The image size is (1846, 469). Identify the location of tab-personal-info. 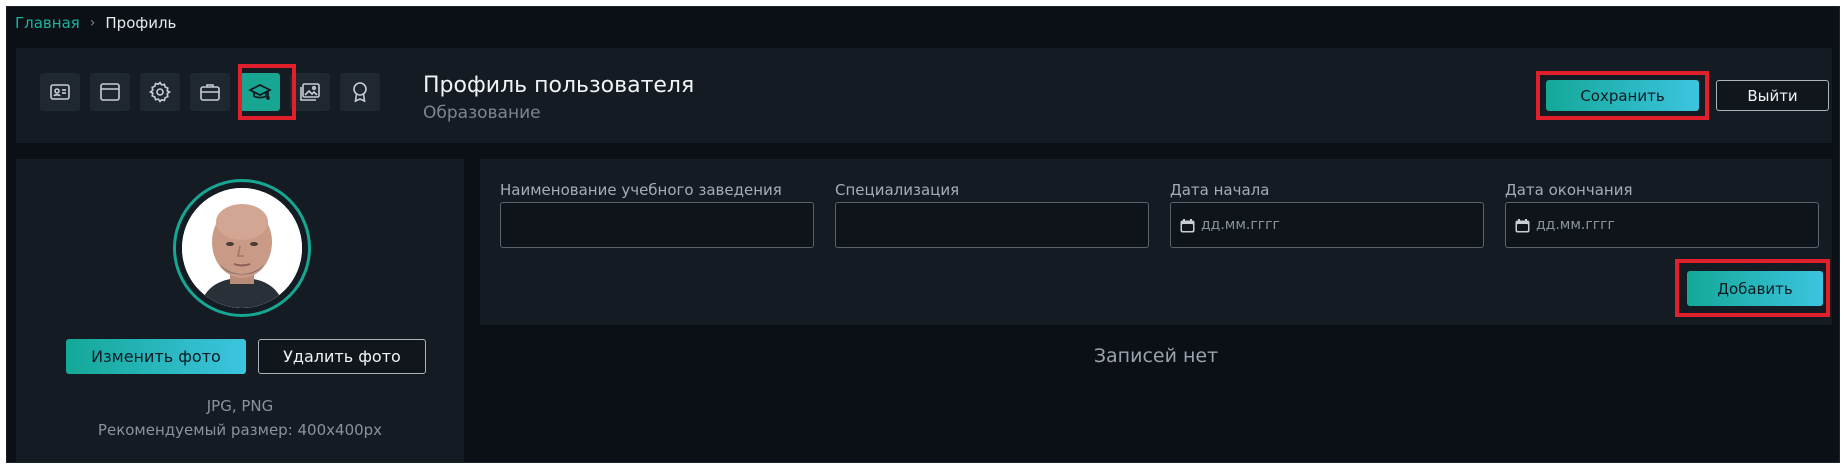
(60, 92).